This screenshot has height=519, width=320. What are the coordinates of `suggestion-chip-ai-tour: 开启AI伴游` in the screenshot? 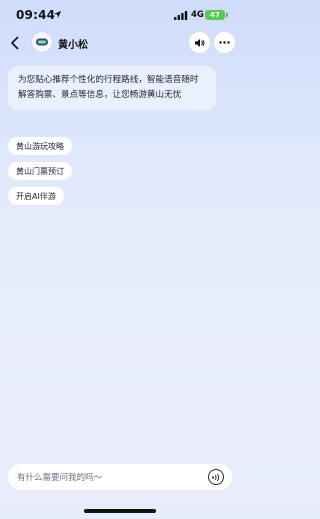 It's located at (36, 196).